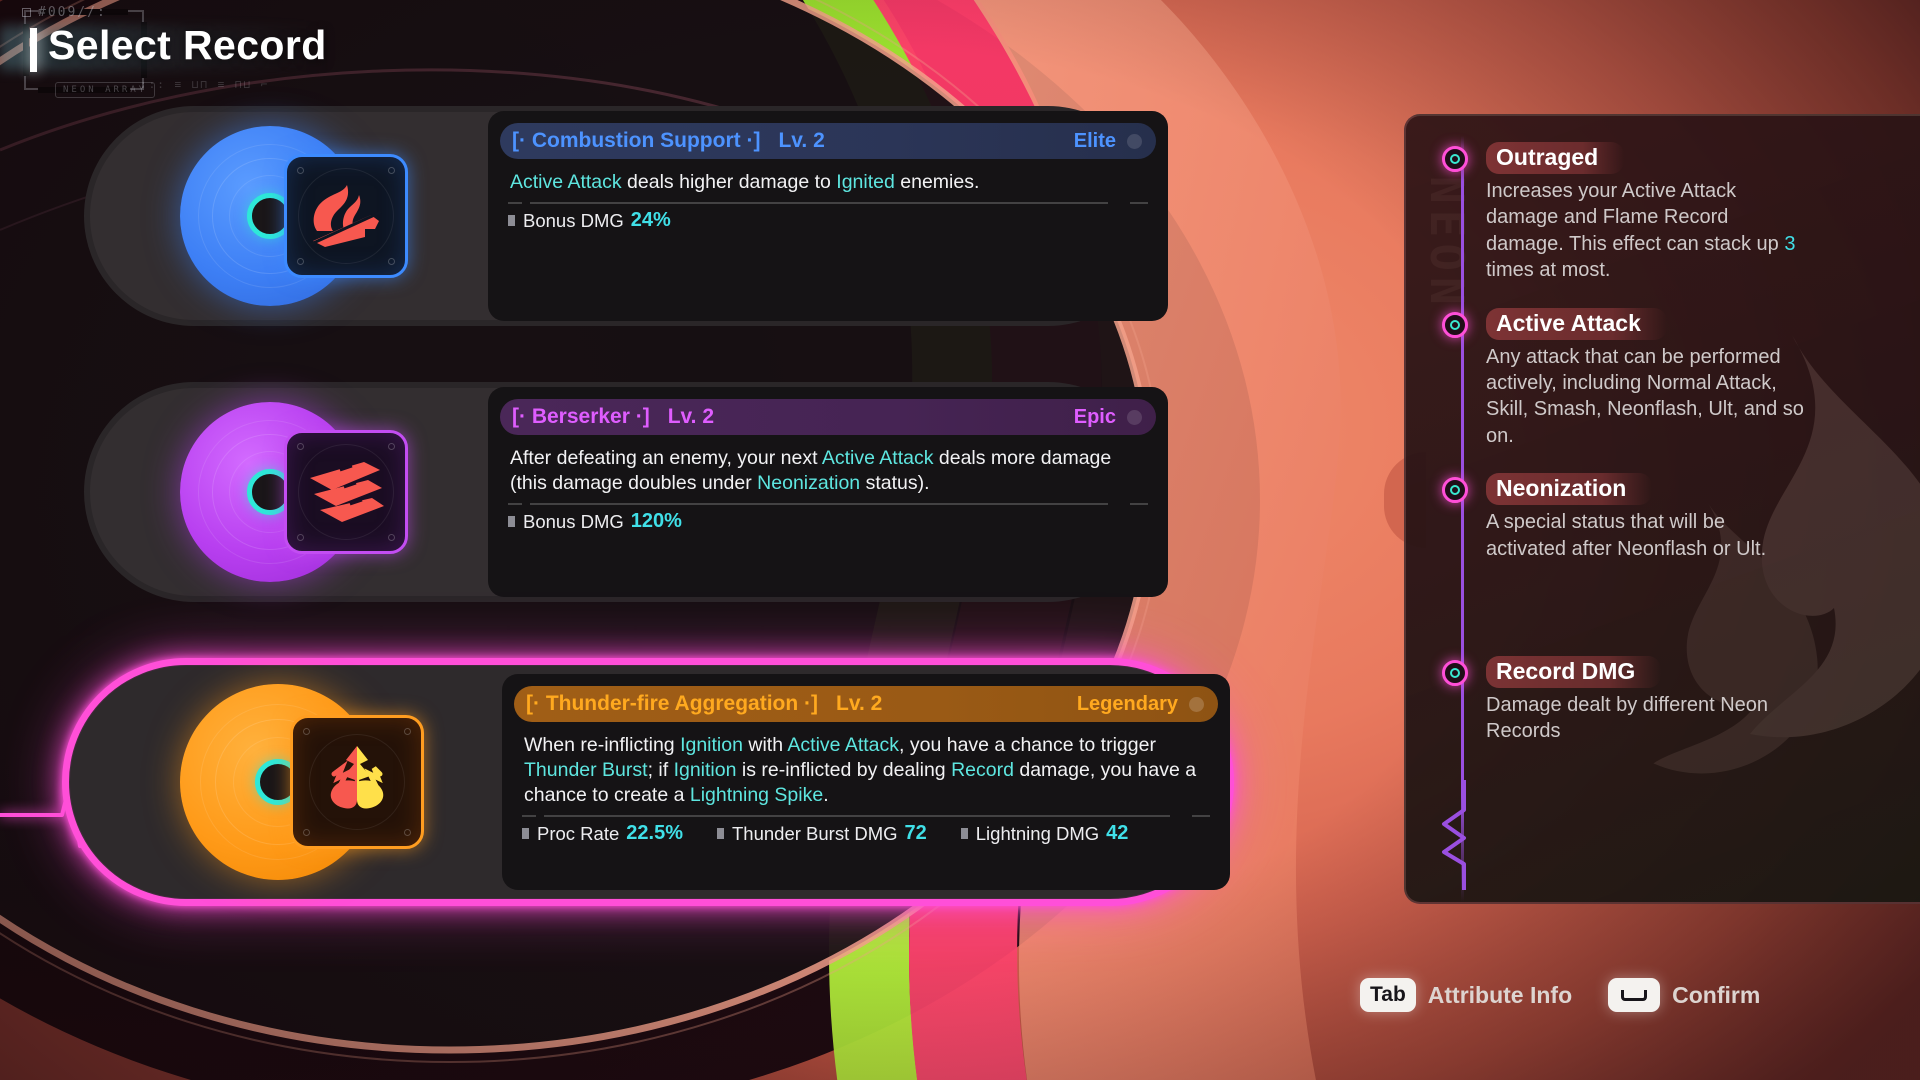 The image size is (1920, 1080). I want to click on card-stat: Lightning DMG 42, so click(1044, 833).